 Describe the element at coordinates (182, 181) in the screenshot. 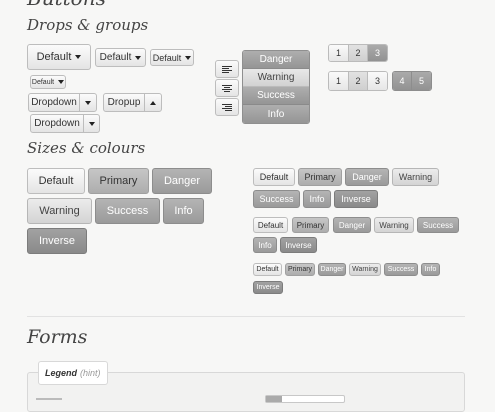

I see `large-danger-button: Danger` at that location.